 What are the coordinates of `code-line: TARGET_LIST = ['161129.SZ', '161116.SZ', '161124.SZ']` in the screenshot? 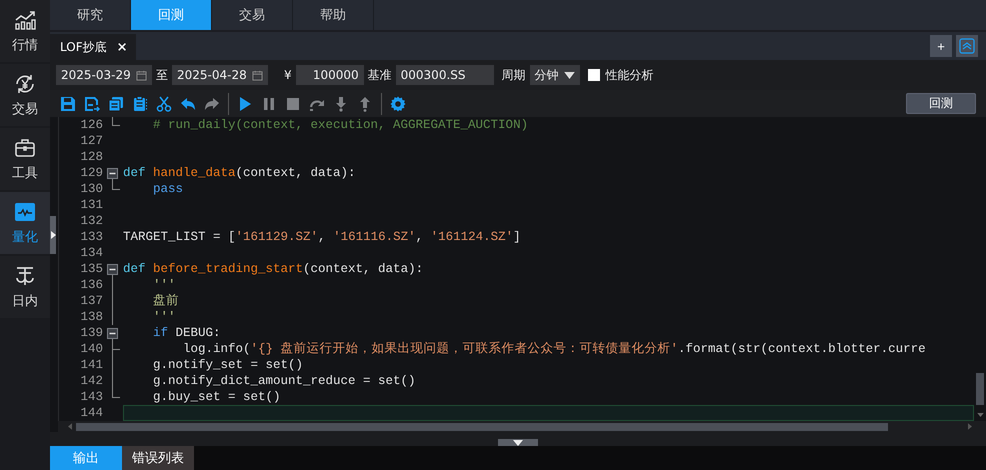 It's located at (322, 237).